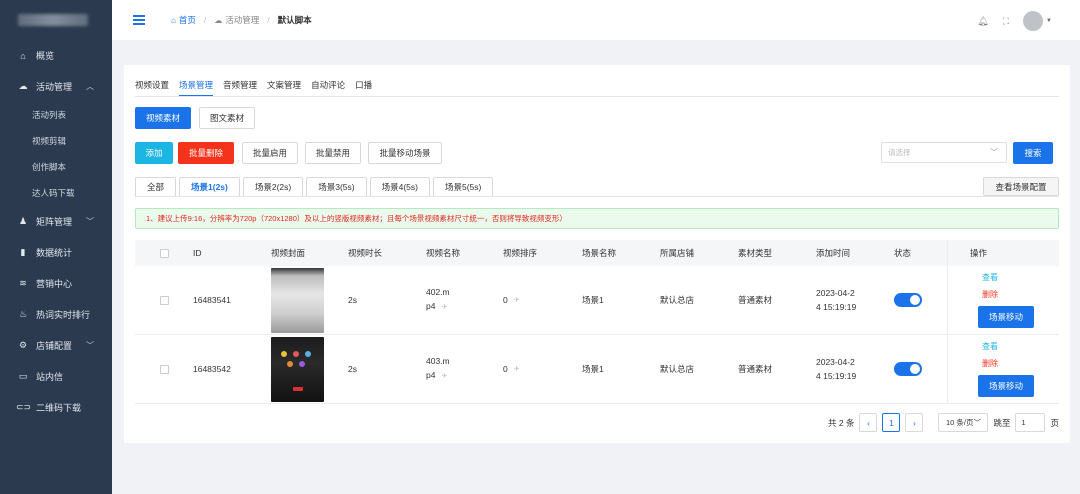 The width and height of the screenshot is (1080, 494). Describe the element at coordinates (196, 88) in the screenshot. I see `tab-scene-management: 场景管理` at that location.